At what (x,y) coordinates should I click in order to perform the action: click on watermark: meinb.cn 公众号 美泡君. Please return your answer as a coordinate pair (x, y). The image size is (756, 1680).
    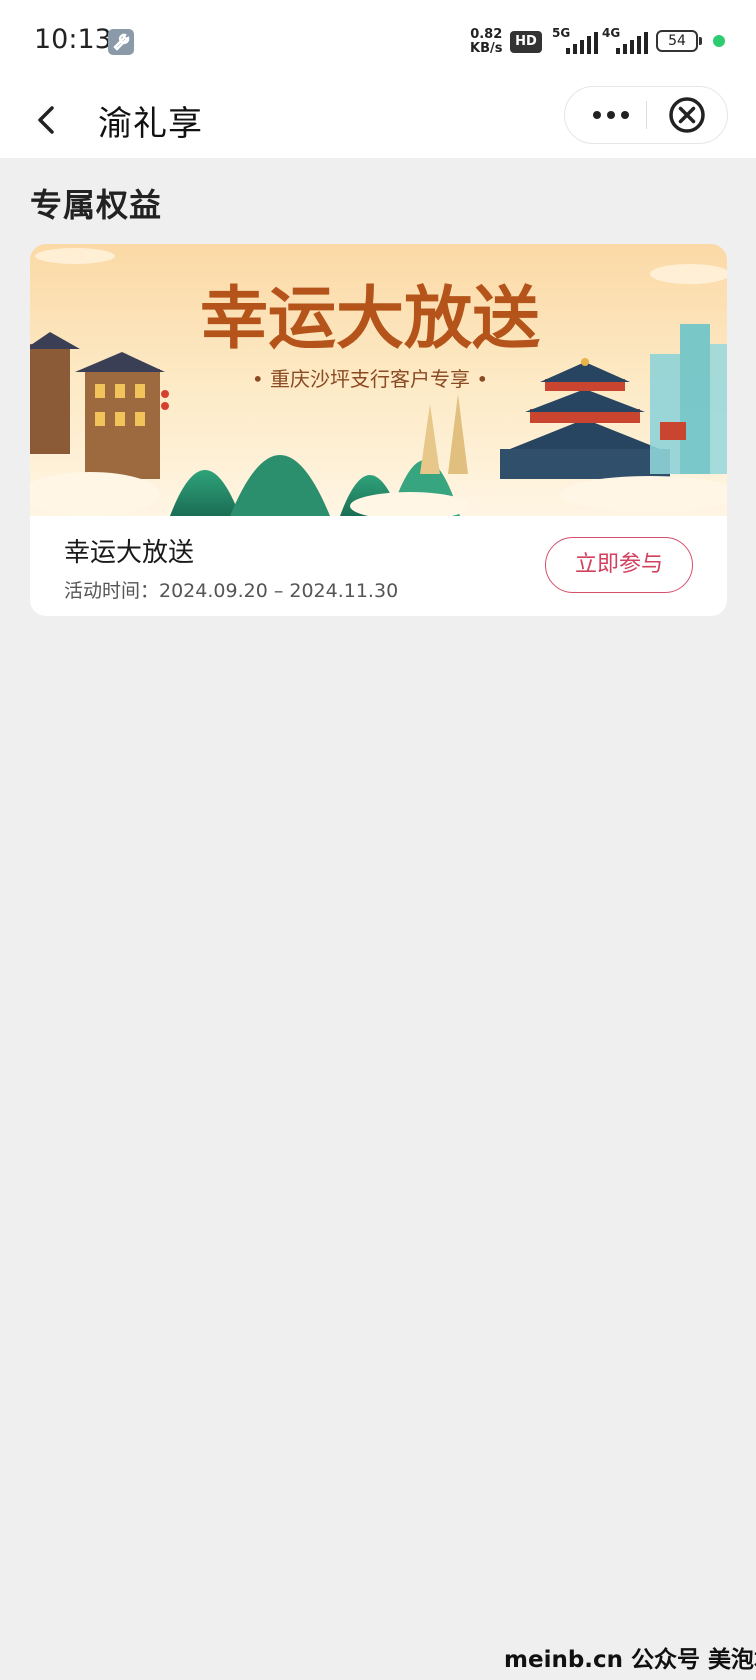
    Looking at the image, I should click on (630, 1660).